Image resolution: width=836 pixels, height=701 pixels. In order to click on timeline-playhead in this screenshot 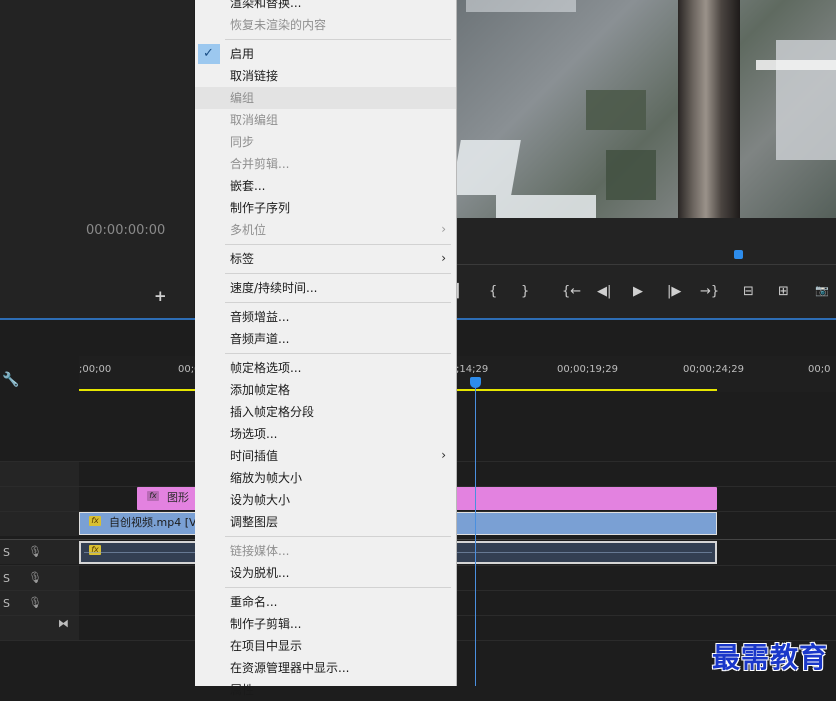, I will do `click(475, 382)`.